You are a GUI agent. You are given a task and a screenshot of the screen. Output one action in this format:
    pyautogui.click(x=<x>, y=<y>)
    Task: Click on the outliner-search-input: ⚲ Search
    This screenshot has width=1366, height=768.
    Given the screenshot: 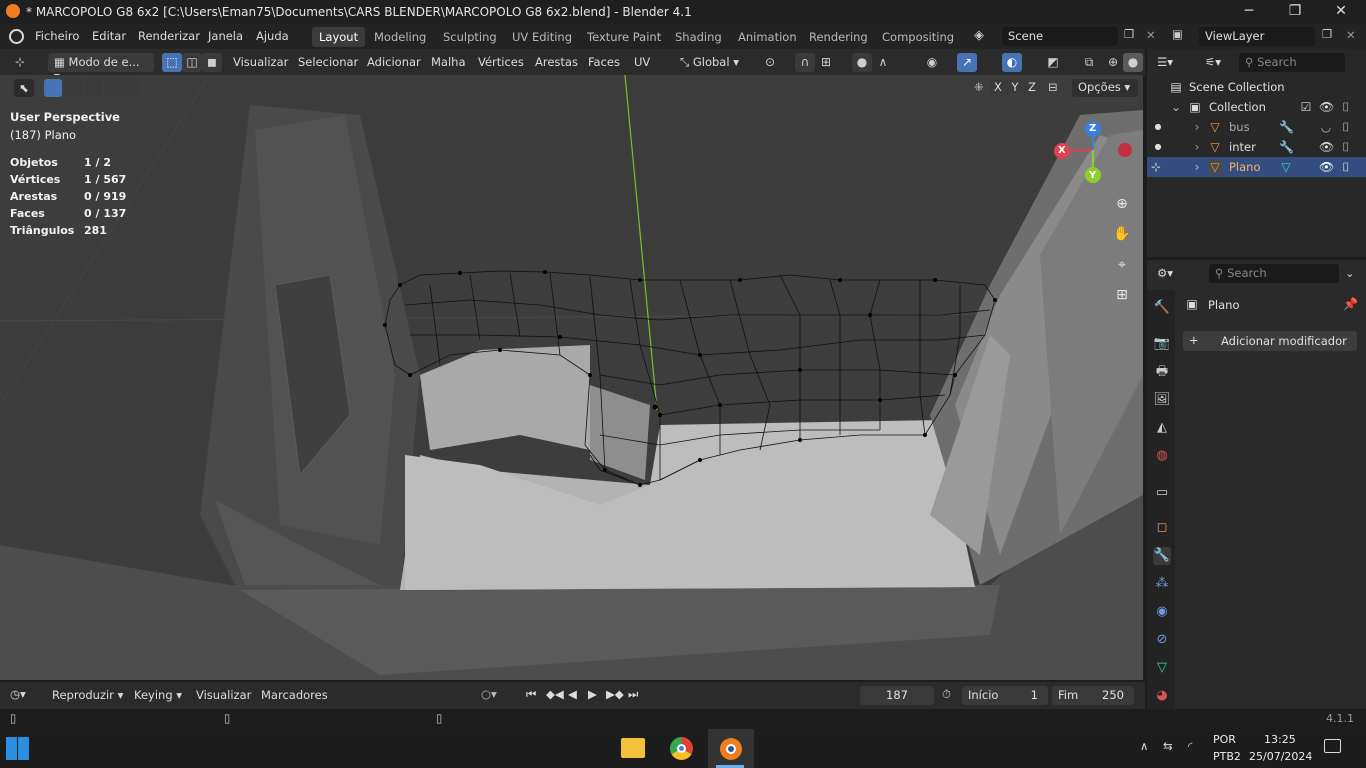 What is the action you would take?
    pyautogui.click(x=1292, y=62)
    